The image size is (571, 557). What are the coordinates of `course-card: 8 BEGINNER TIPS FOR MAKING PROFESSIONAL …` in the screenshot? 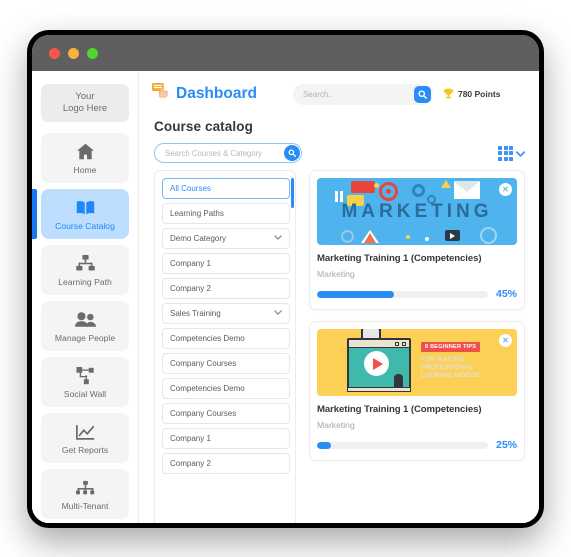 It's located at (417, 391).